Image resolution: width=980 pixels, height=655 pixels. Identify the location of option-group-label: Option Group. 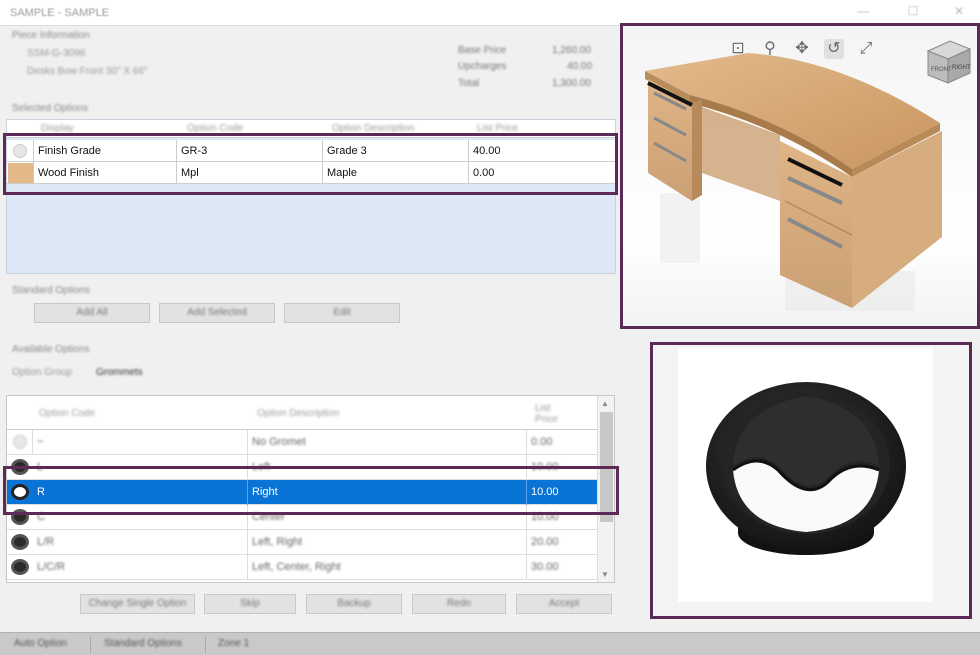
(42, 372).